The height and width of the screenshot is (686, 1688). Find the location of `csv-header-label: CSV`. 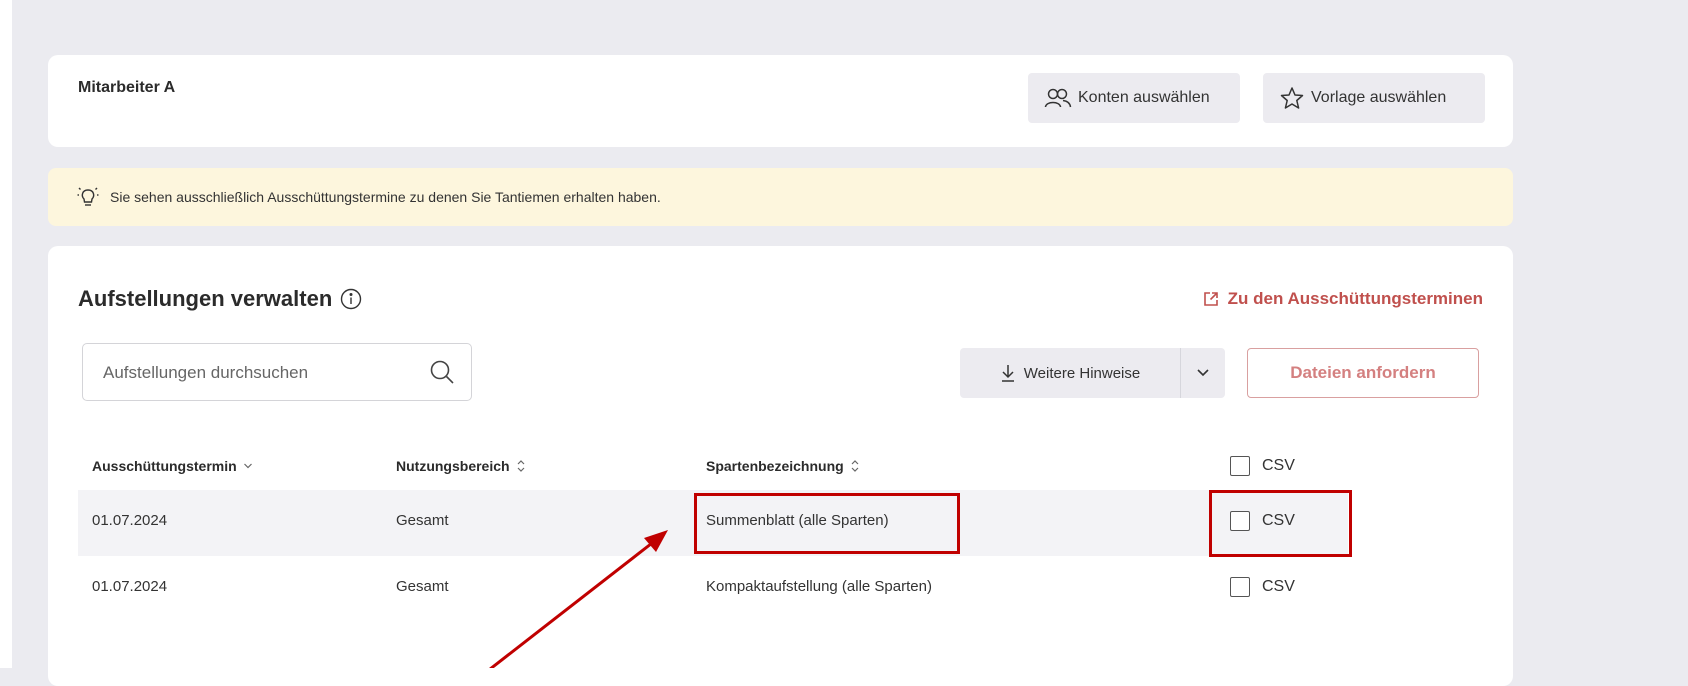

csv-header-label: CSV is located at coordinates (1278, 465).